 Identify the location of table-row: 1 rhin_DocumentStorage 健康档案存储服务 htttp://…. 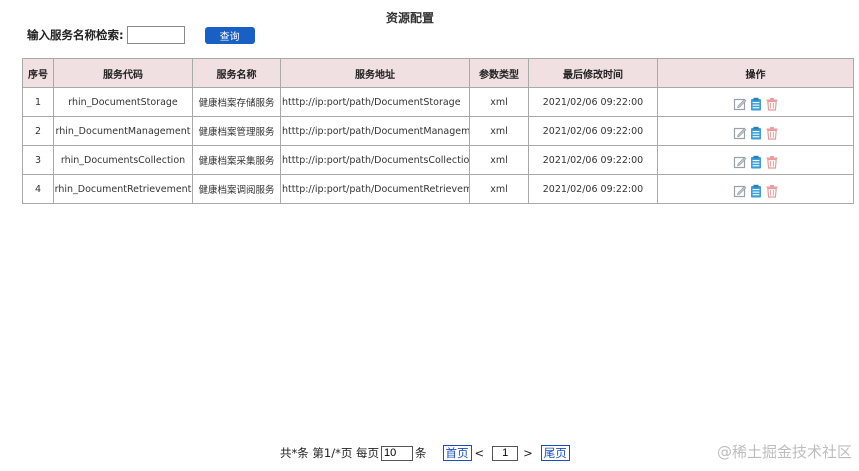
(438, 102).